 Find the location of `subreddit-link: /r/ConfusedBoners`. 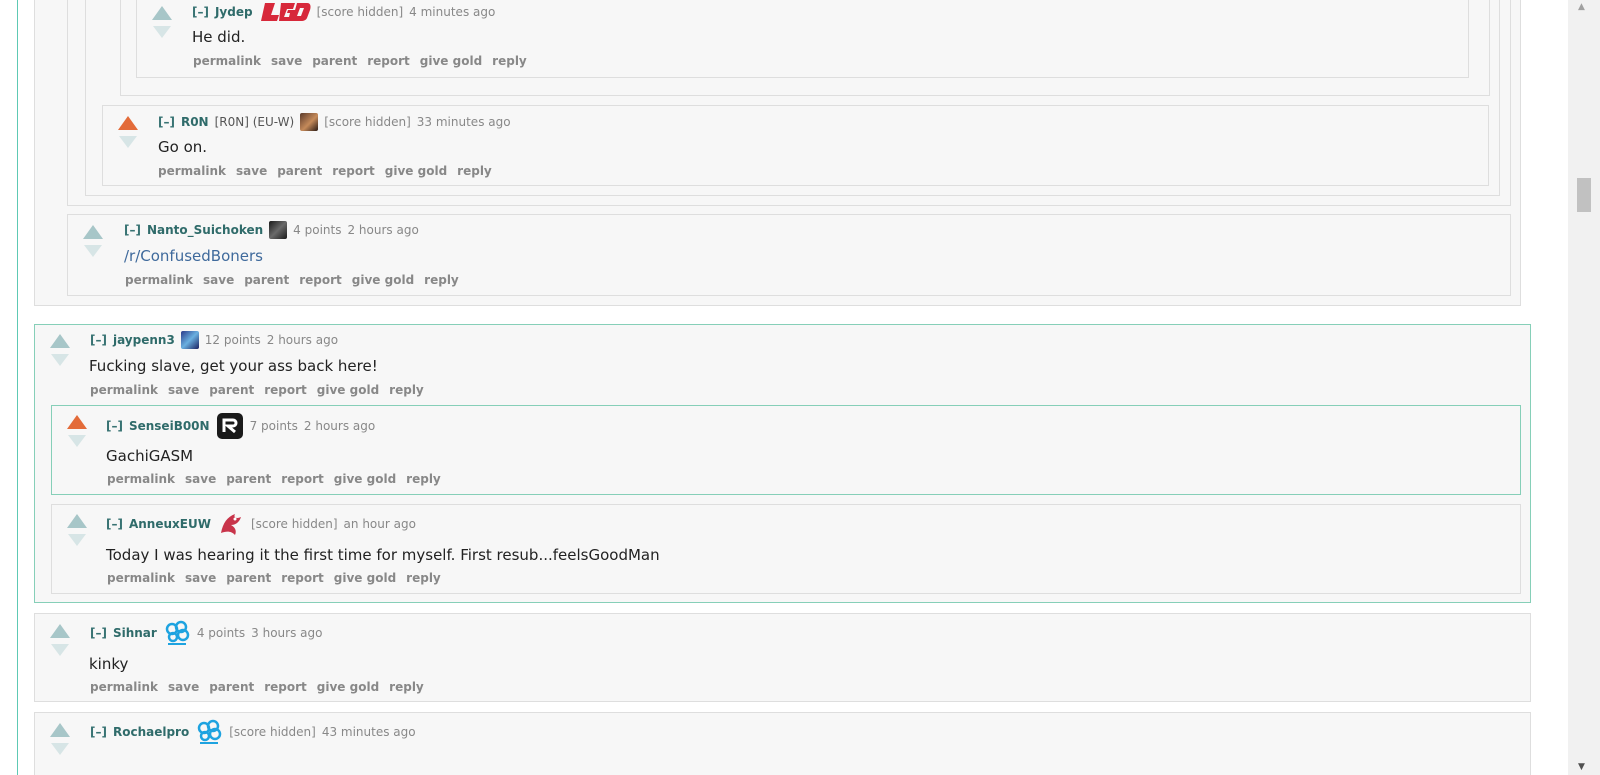

subreddit-link: /r/ConfusedBoners is located at coordinates (193, 256).